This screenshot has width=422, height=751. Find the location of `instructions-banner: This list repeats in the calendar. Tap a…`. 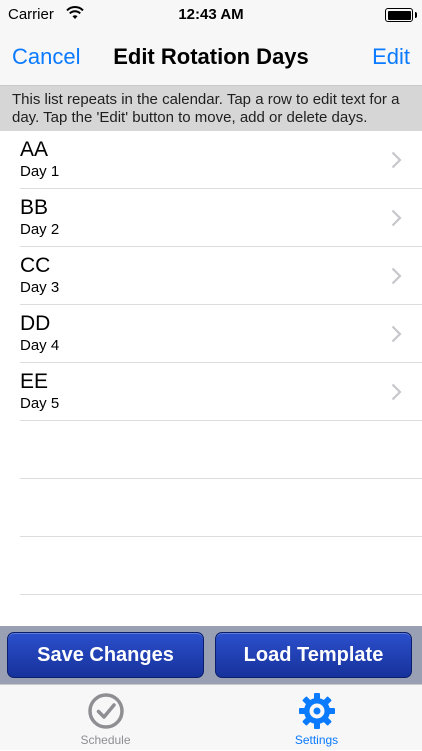

instructions-banner: This list repeats in the calendar. Tap a… is located at coordinates (211, 108).